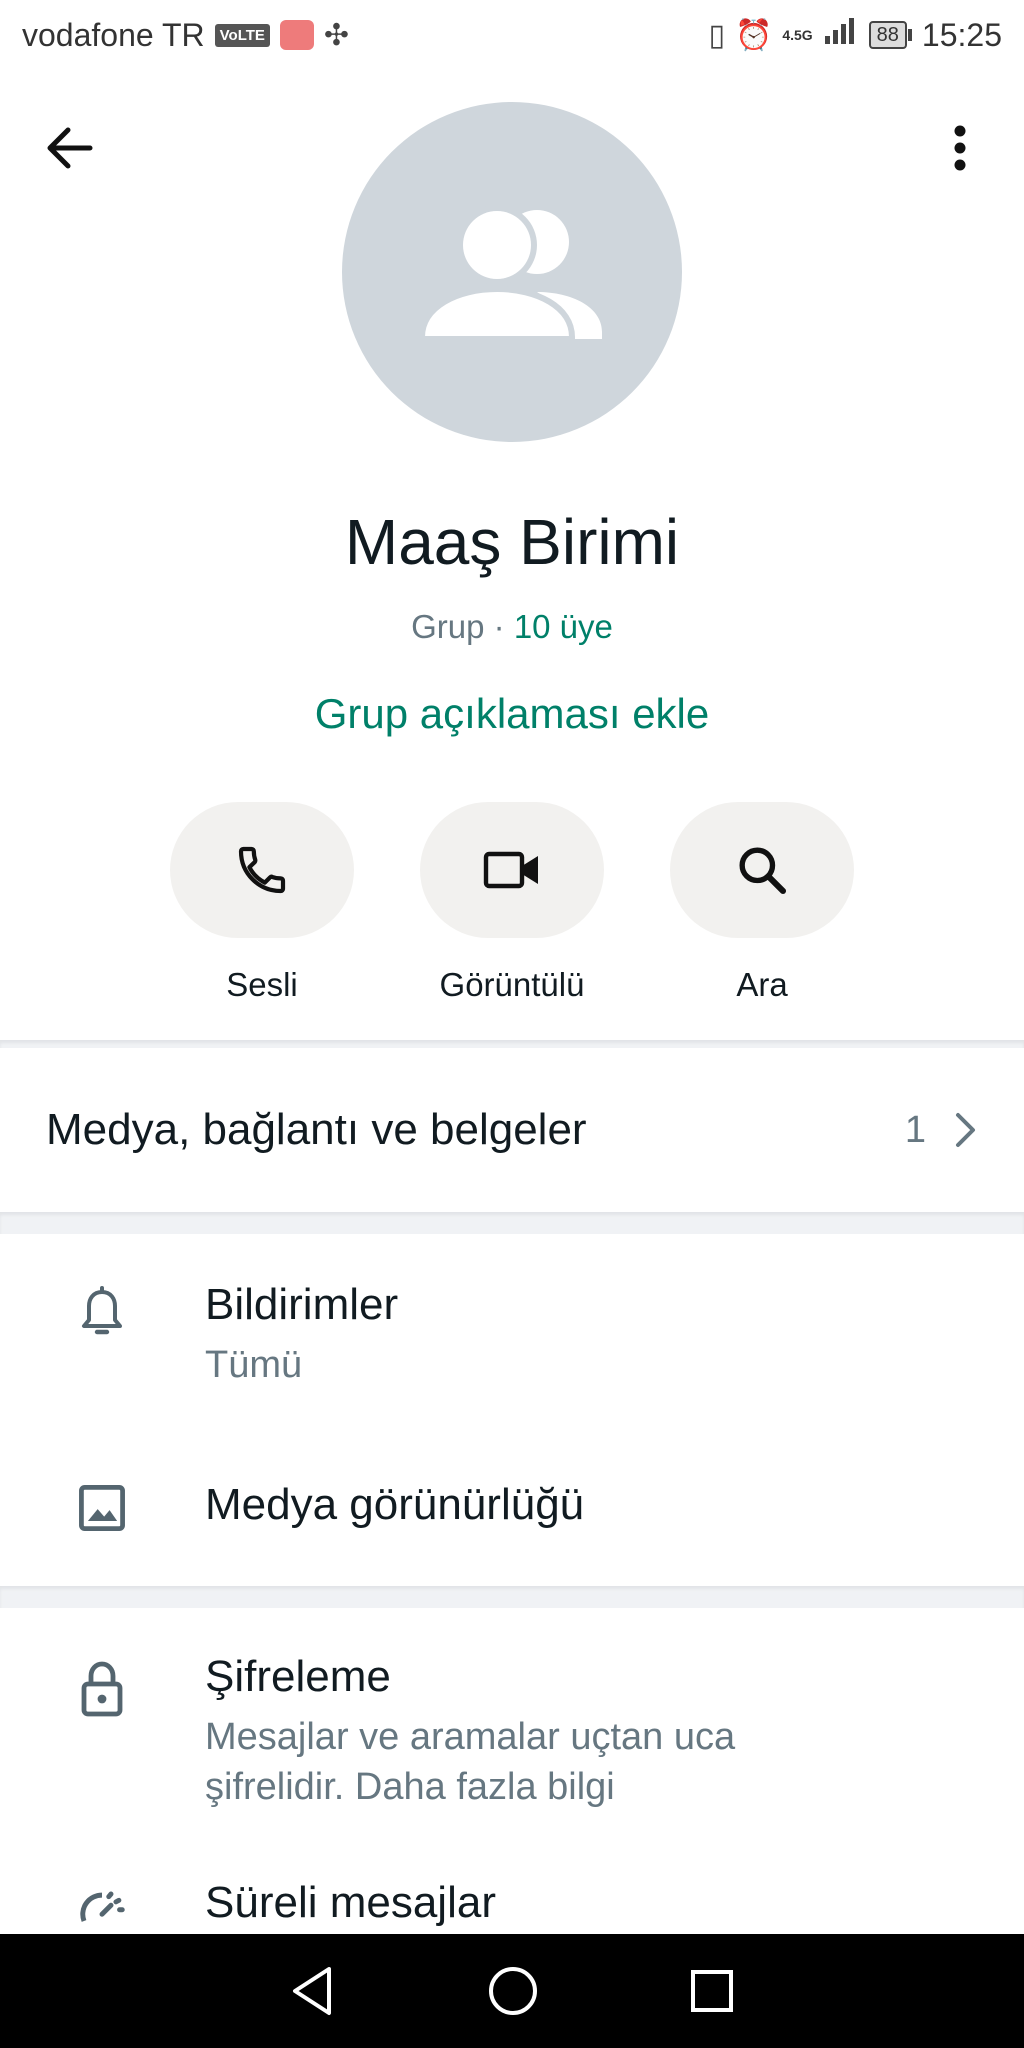  Describe the element at coordinates (512, 984) in the screenshot. I see `video-call-label: Görüntülü` at that location.